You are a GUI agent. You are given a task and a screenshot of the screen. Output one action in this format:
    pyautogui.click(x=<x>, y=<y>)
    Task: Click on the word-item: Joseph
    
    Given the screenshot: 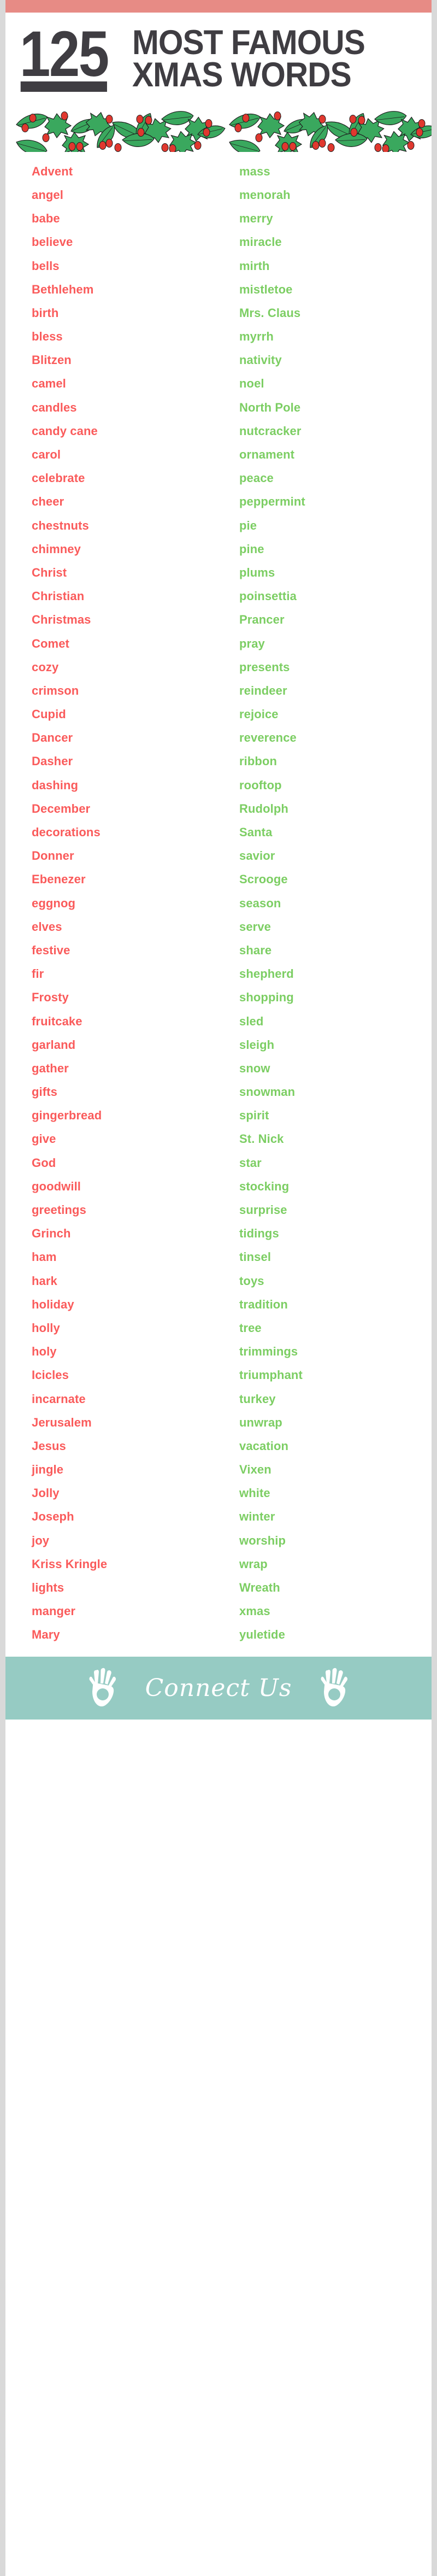 What is the action you would take?
    pyautogui.click(x=53, y=1517)
    